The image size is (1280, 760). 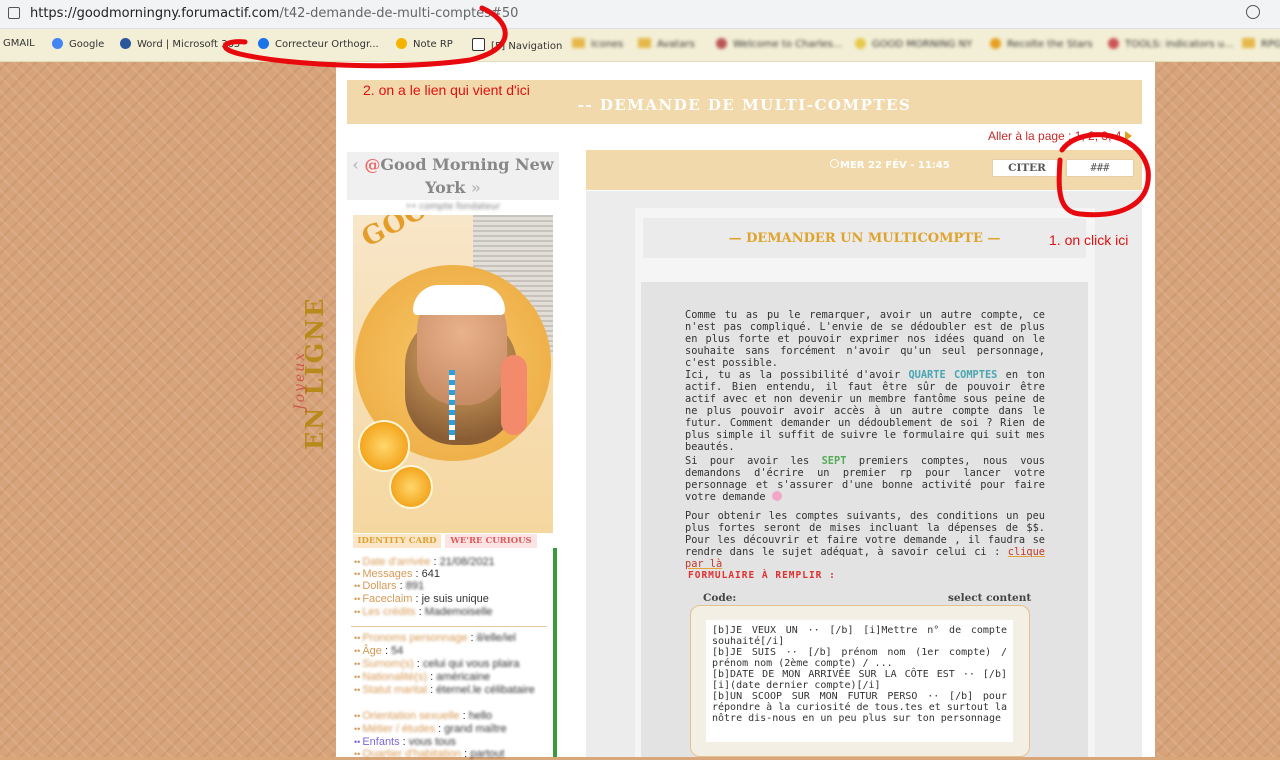 What do you see at coordinates (1089, 240) in the screenshot?
I see `annotation-click-note: 1. on click ici` at bounding box center [1089, 240].